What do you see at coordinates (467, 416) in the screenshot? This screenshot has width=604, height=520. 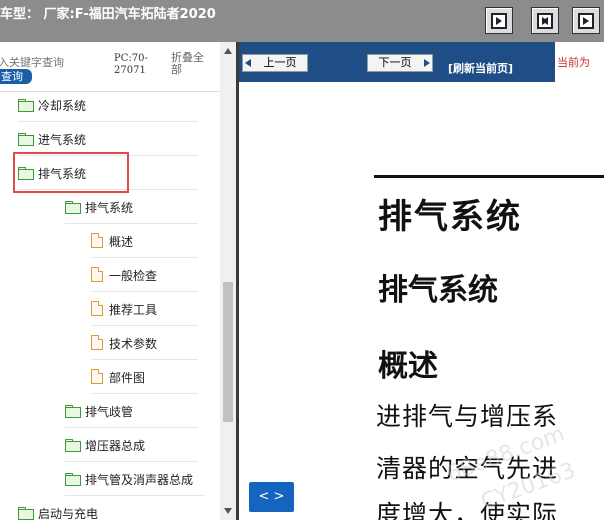 I see `doc-paragraph-line: 进排气与增压系` at bounding box center [467, 416].